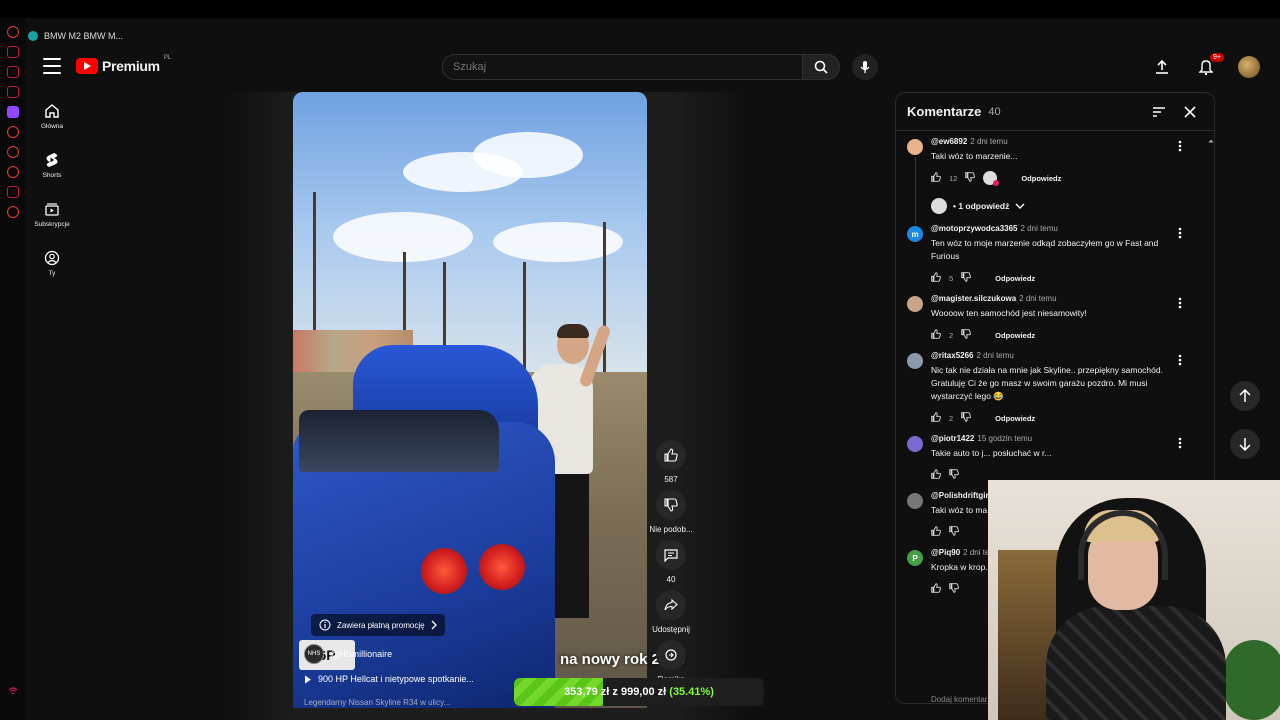 The image size is (1280, 720). Describe the element at coordinates (13, 112) in the screenshot. I see `twitch-icon` at that location.